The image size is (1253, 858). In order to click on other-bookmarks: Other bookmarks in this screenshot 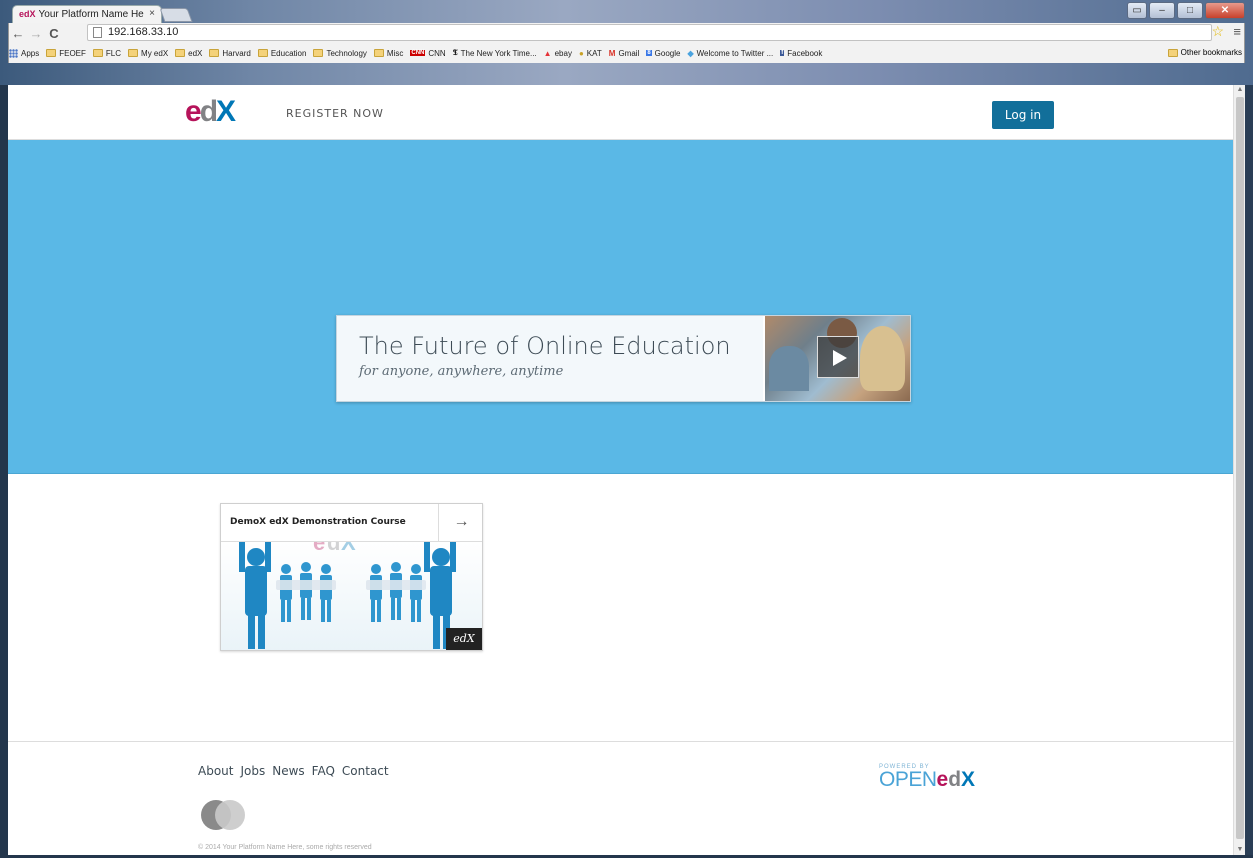, I will do `click(1204, 52)`.